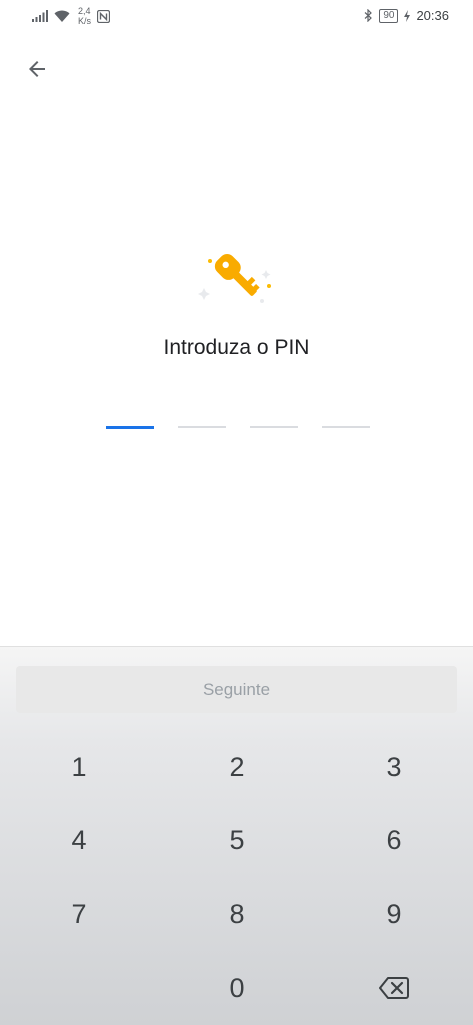 This screenshot has height=1025, width=473. I want to click on key-4: 4, so click(79, 840).